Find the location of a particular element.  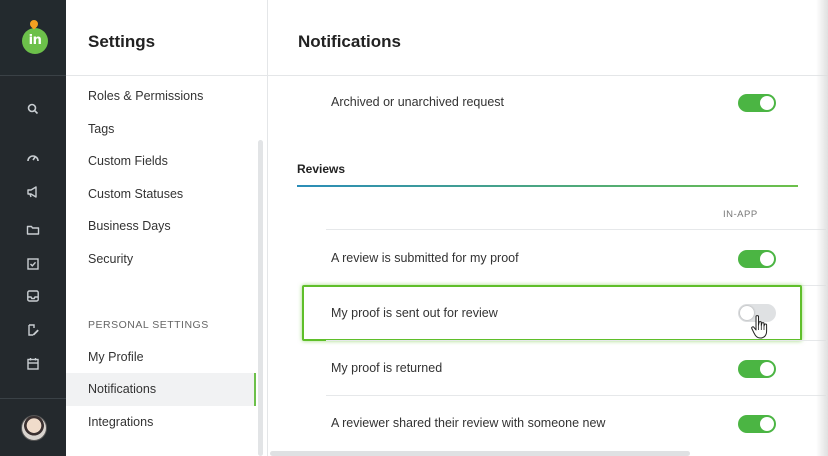

notification-label-proof-returned: My proof is returned is located at coordinates (387, 368).